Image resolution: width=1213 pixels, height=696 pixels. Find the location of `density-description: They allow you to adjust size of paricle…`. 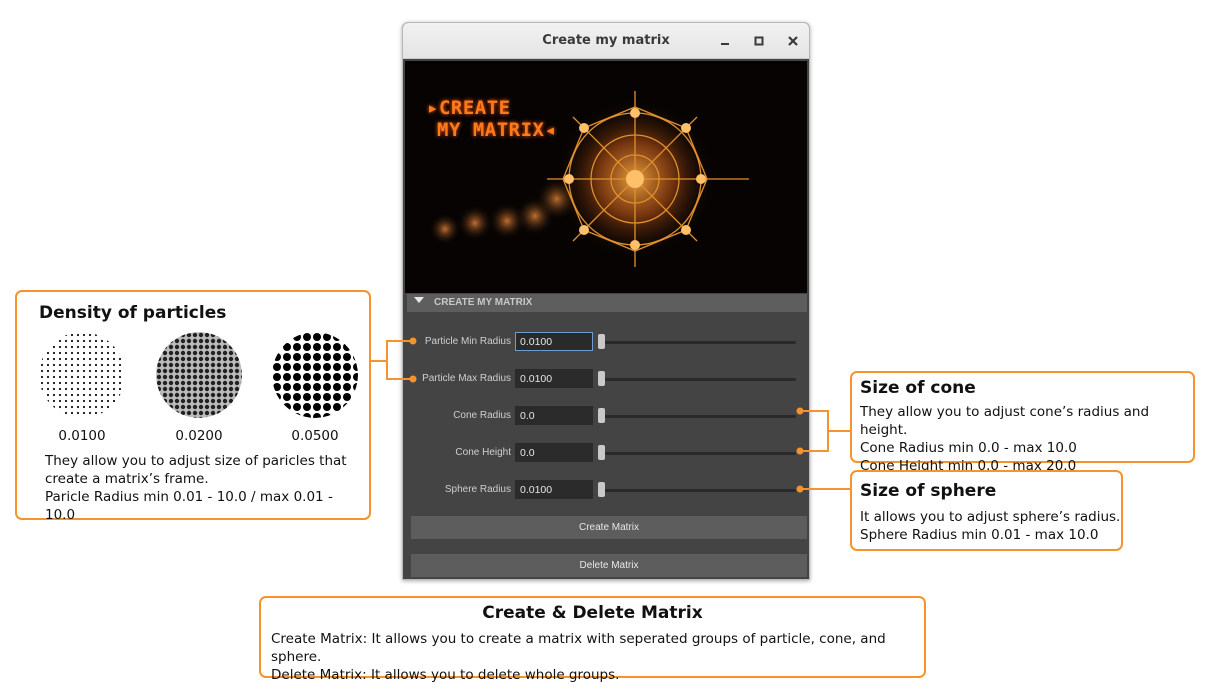

density-description: They allow you to adjust size of paricle… is located at coordinates (205, 488).